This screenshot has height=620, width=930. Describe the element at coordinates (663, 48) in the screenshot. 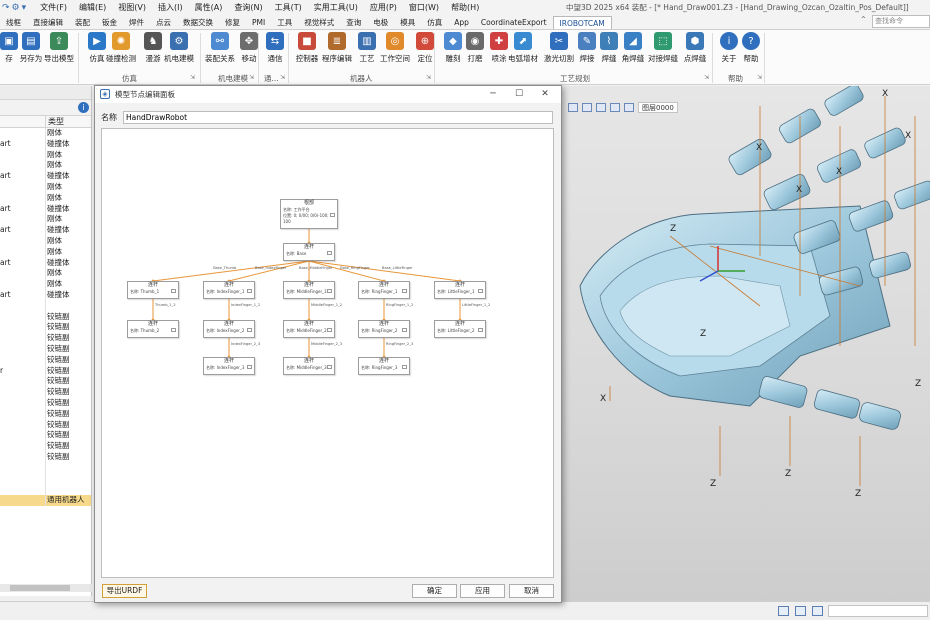

I see `butt-weld-button: ⬚ 对接焊缝` at that location.